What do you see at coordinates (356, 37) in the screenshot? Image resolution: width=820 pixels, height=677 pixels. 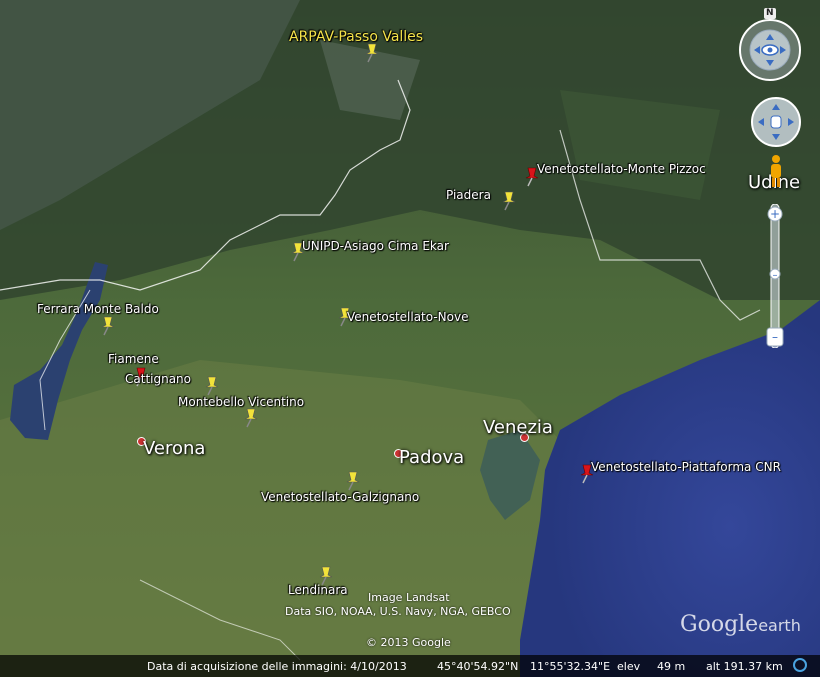 I see `marker-label: ARPAV-Passo Valles` at bounding box center [356, 37].